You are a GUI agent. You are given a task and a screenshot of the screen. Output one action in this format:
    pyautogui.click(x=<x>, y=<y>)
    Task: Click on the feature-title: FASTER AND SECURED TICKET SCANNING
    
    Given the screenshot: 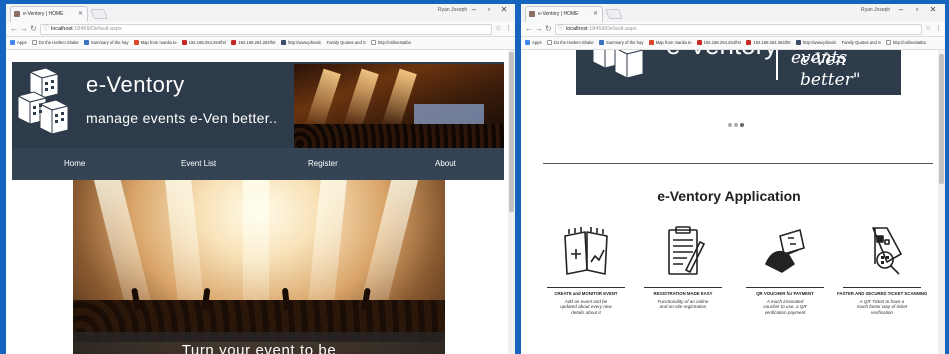 What is the action you would take?
    pyautogui.click(x=882, y=293)
    